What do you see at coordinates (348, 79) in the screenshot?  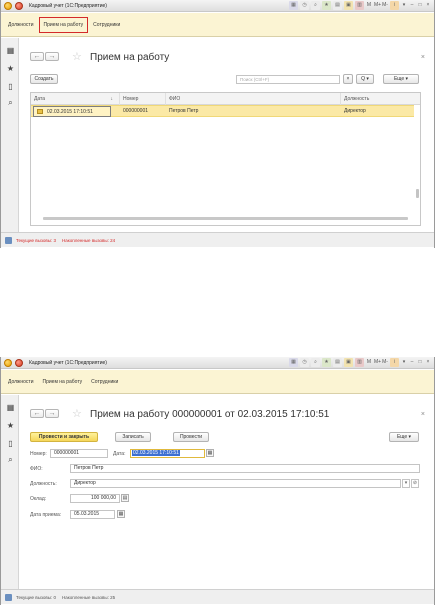 I see `search-clear-button: ×` at bounding box center [348, 79].